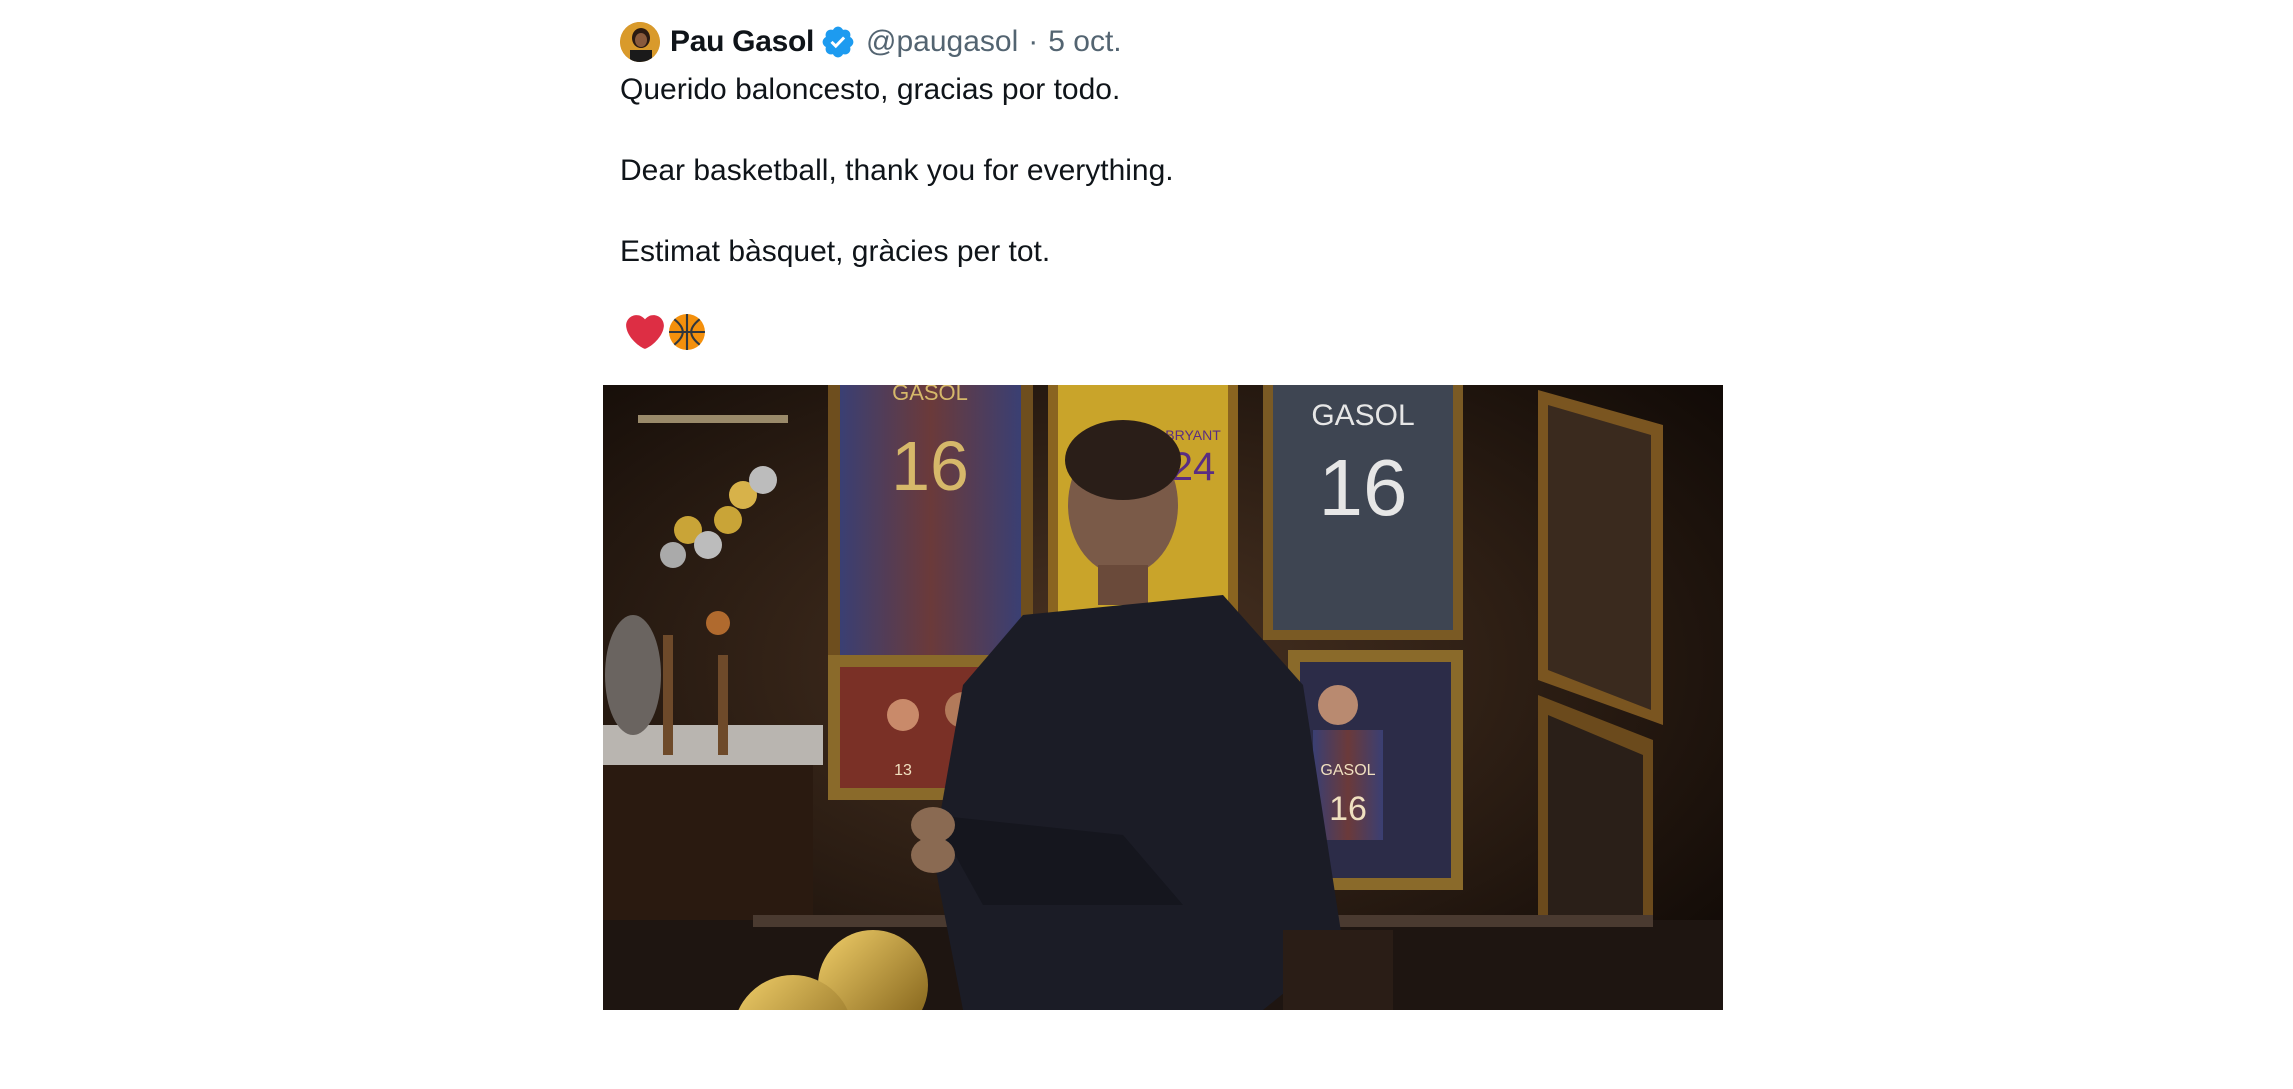 The height and width of the screenshot is (1089, 2293). What do you see at coordinates (1084, 42) in the screenshot?
I see `tweet-date: 5 oct.` at bounding box center [1084, 42].